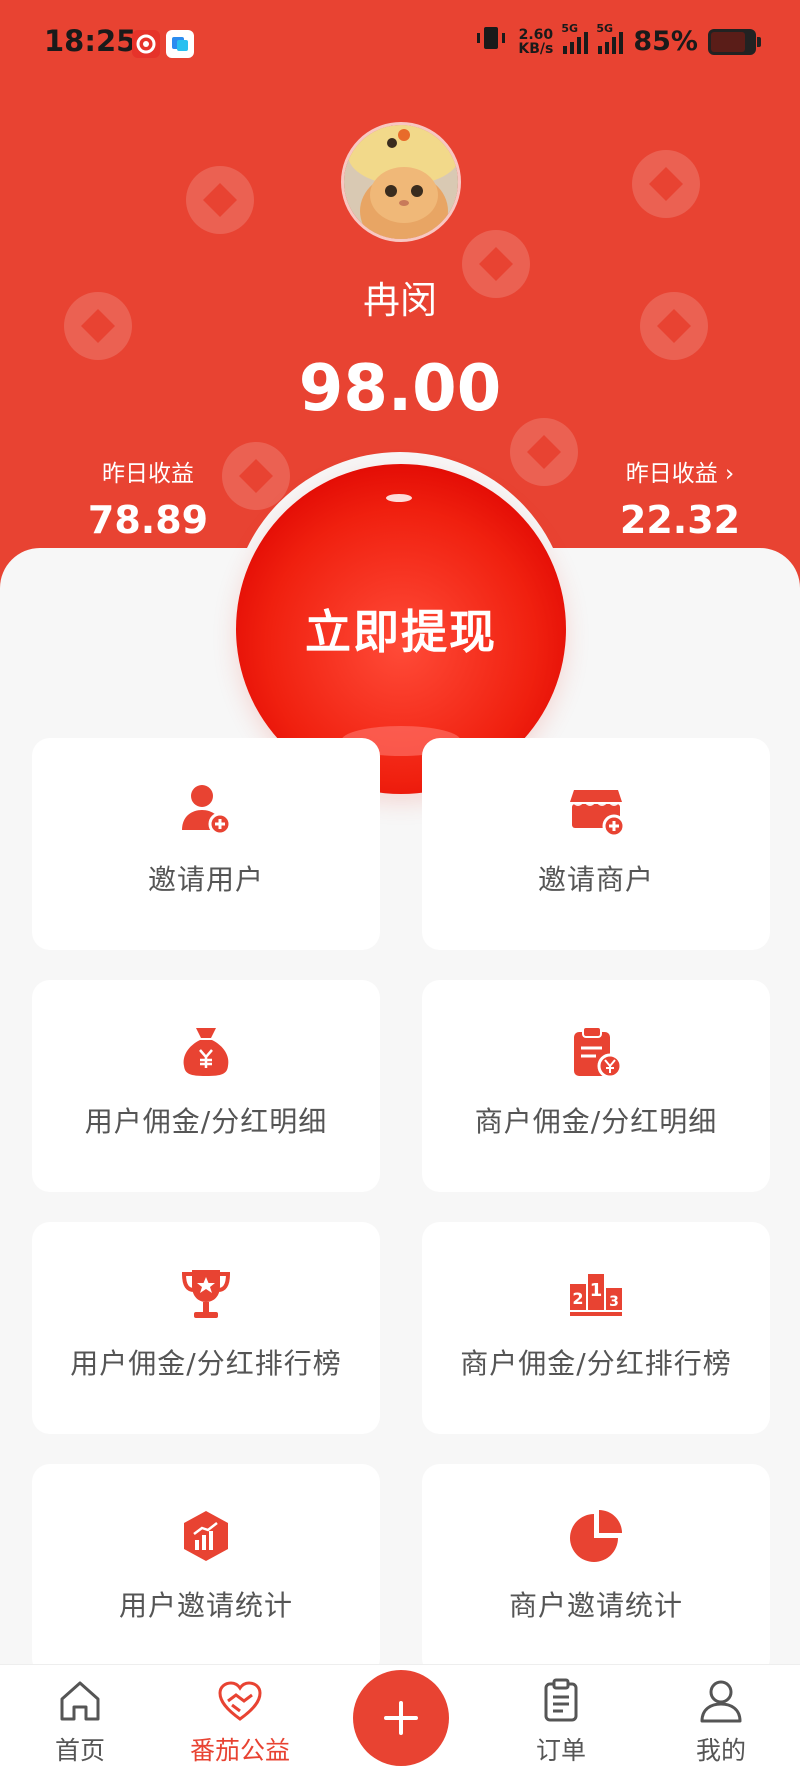 Image resolution: width=800 pixels, height=1778 pixels. What do you see at coordinates (148, 474) in the screenshot?
I see `stat-left-label: 昨日收益` at bounding box center [148, 474].